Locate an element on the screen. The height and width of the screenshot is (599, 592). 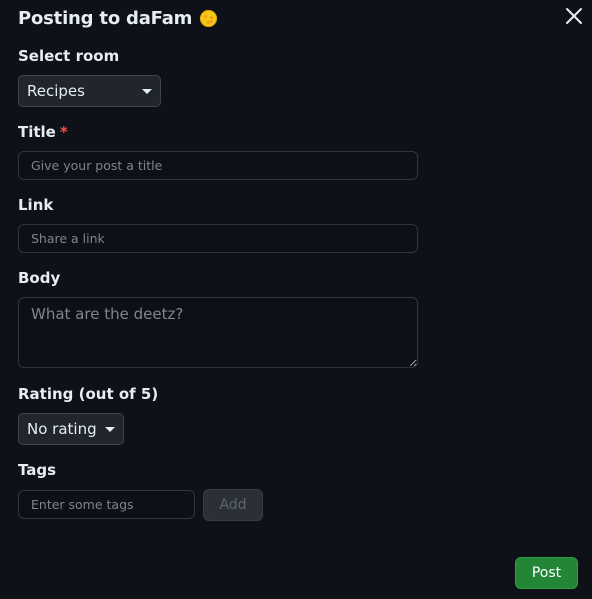
required-marker: * is located at coordinates (63, 132).